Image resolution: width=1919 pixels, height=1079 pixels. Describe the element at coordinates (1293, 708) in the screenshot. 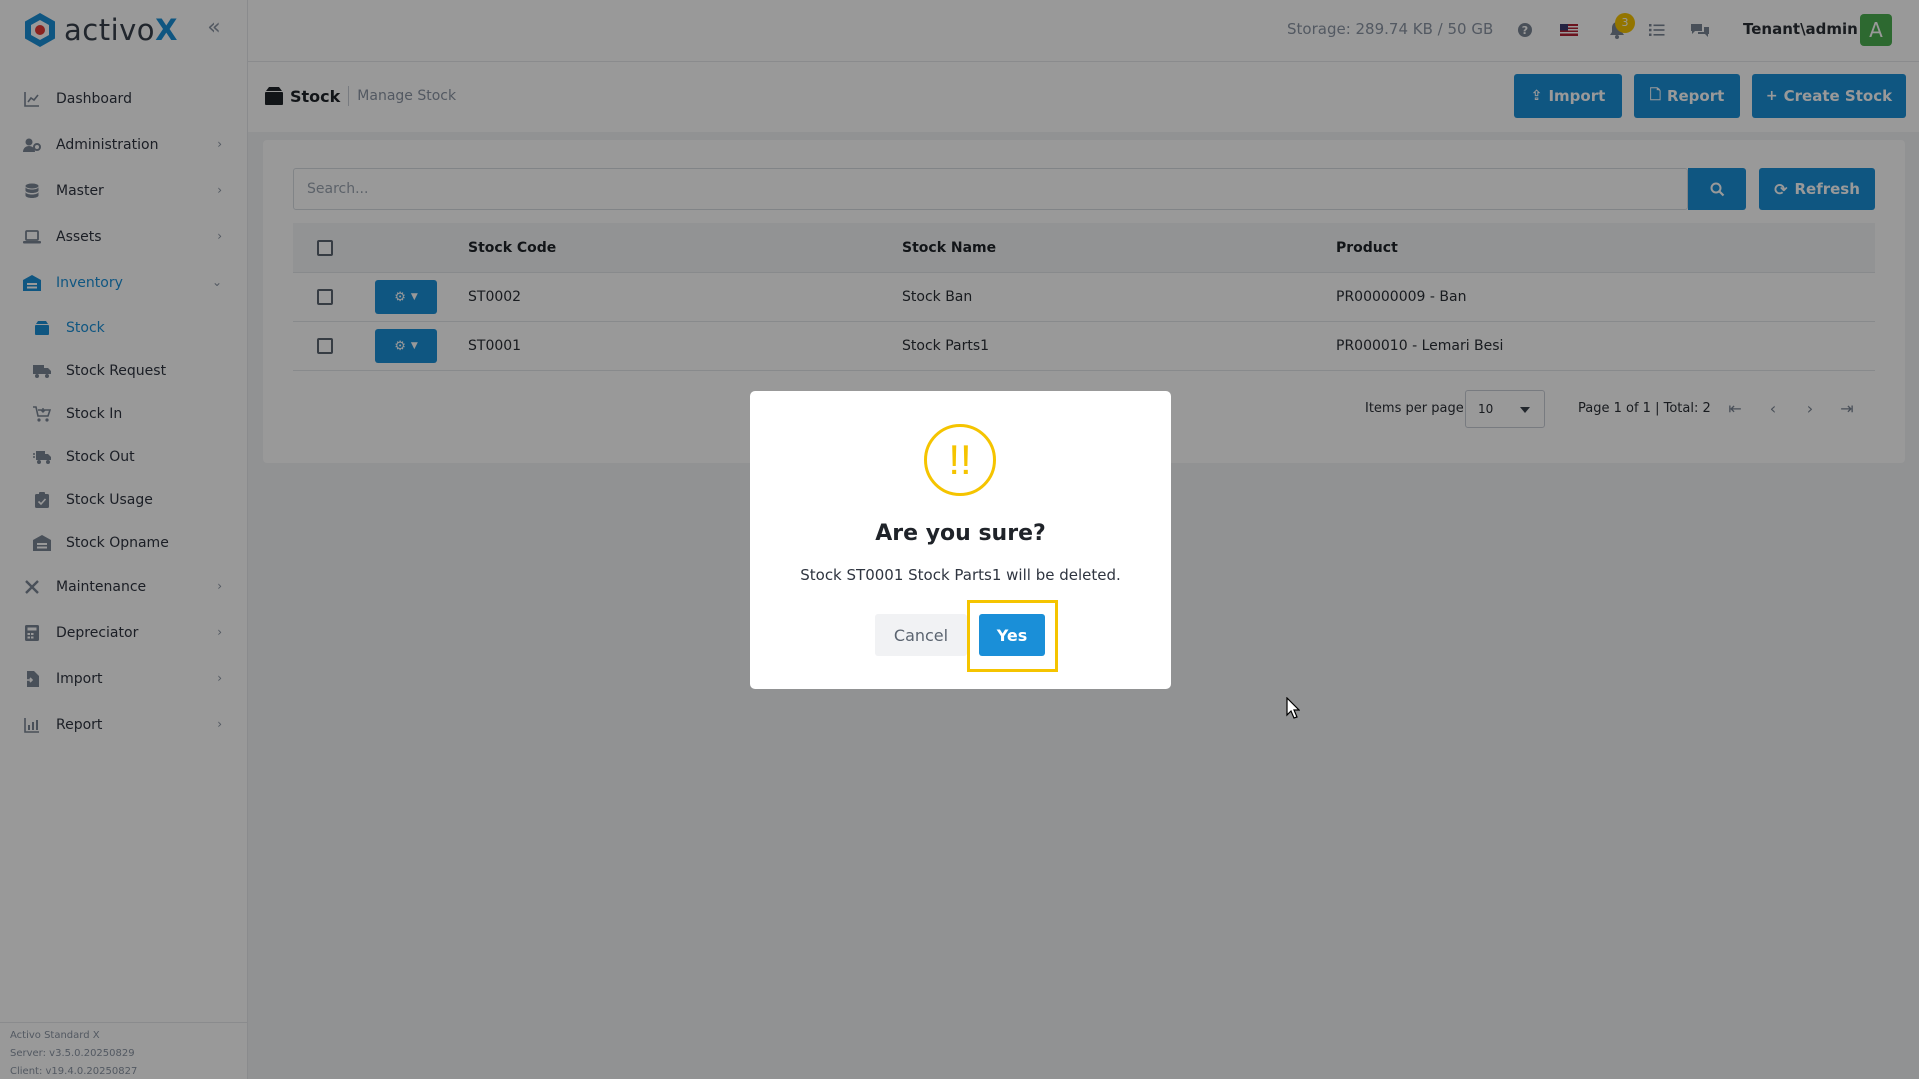

I see `mouse-cursor-icon` at that location.